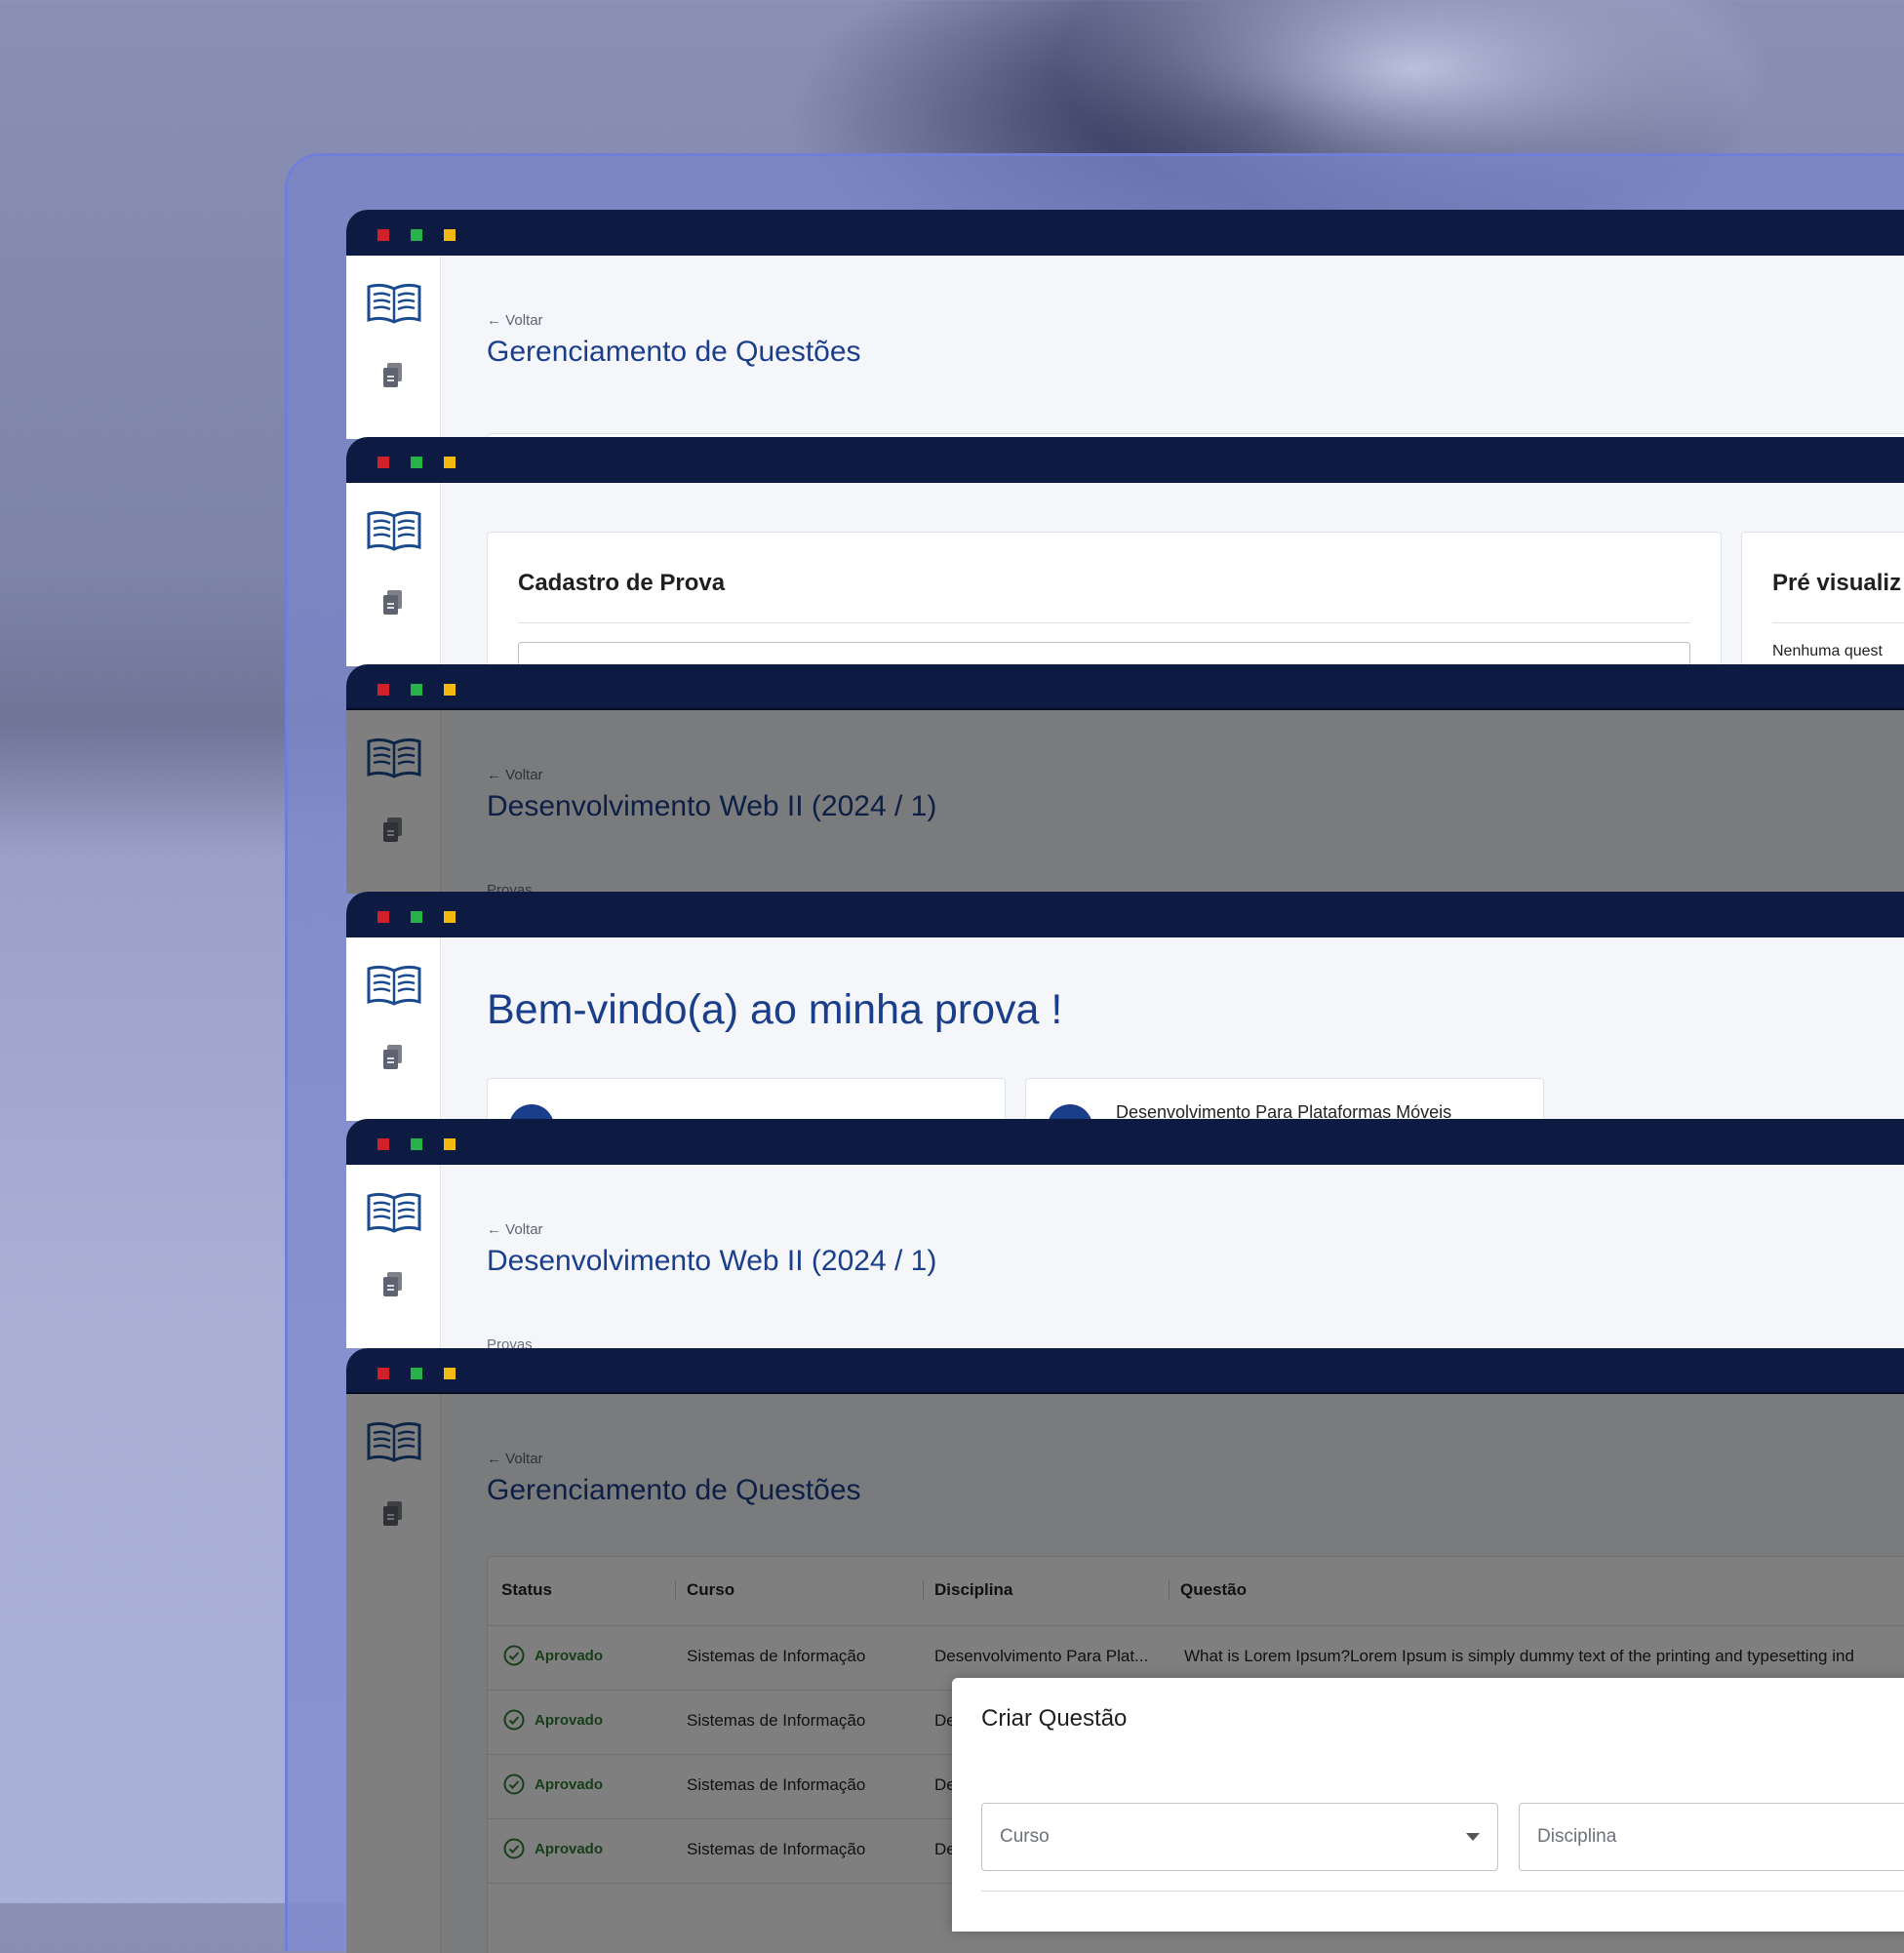  Describe the element at coordinates (510, 1342) in the screenshot. I see `section-label: Provas` at that location.